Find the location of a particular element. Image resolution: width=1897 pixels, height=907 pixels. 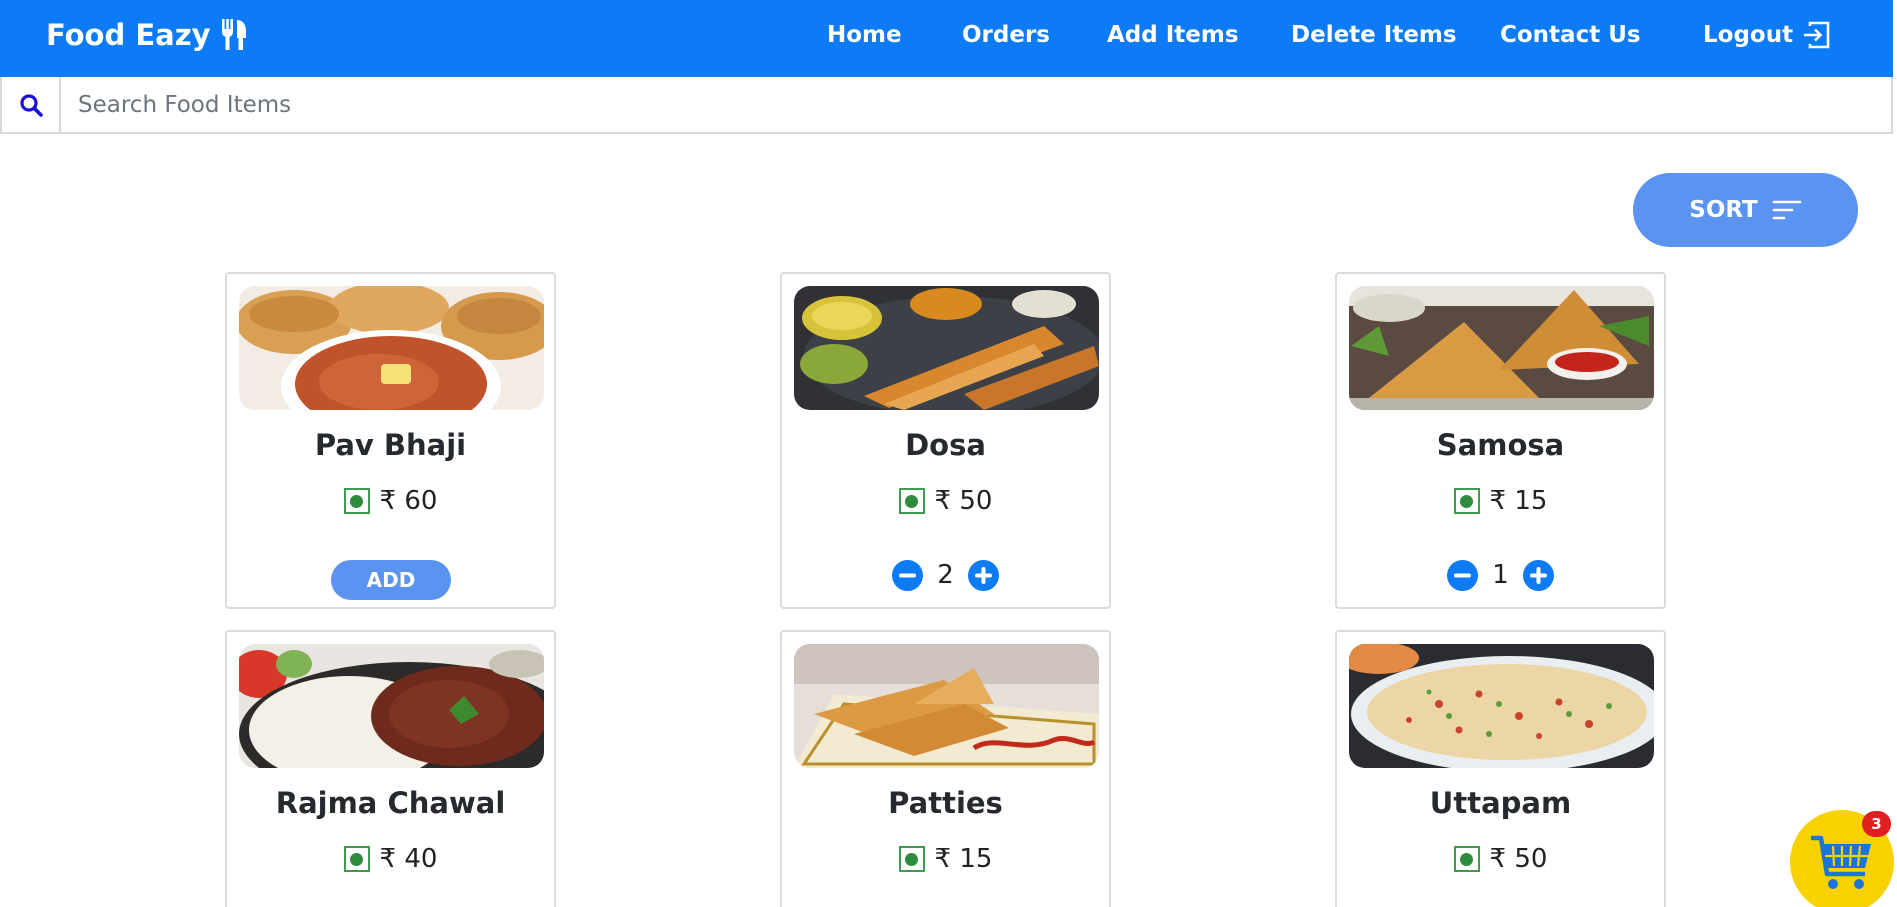

food-card-rajma-chawal: Rajma Chawal ₹ 40 is located at coordinates (390, 768).